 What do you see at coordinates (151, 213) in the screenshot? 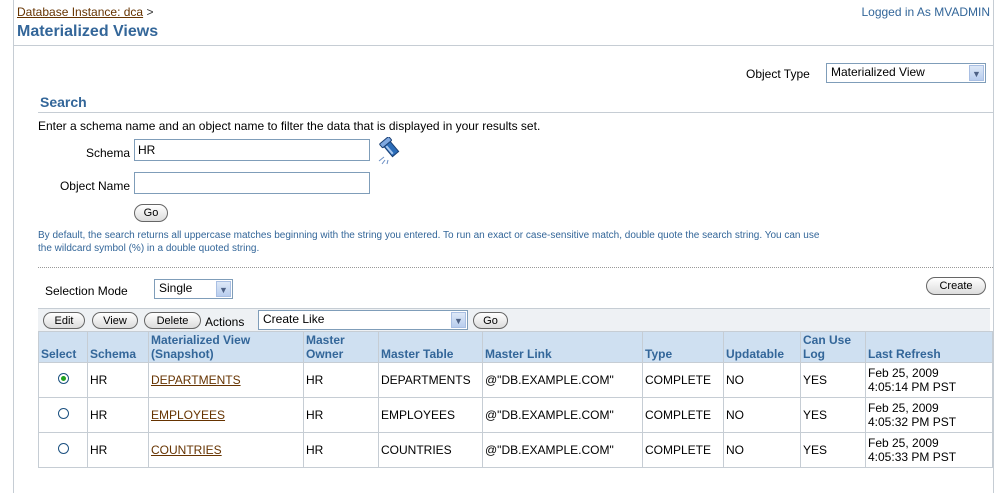
I see `search-go-button: Go` at bounding box center [151, 213].